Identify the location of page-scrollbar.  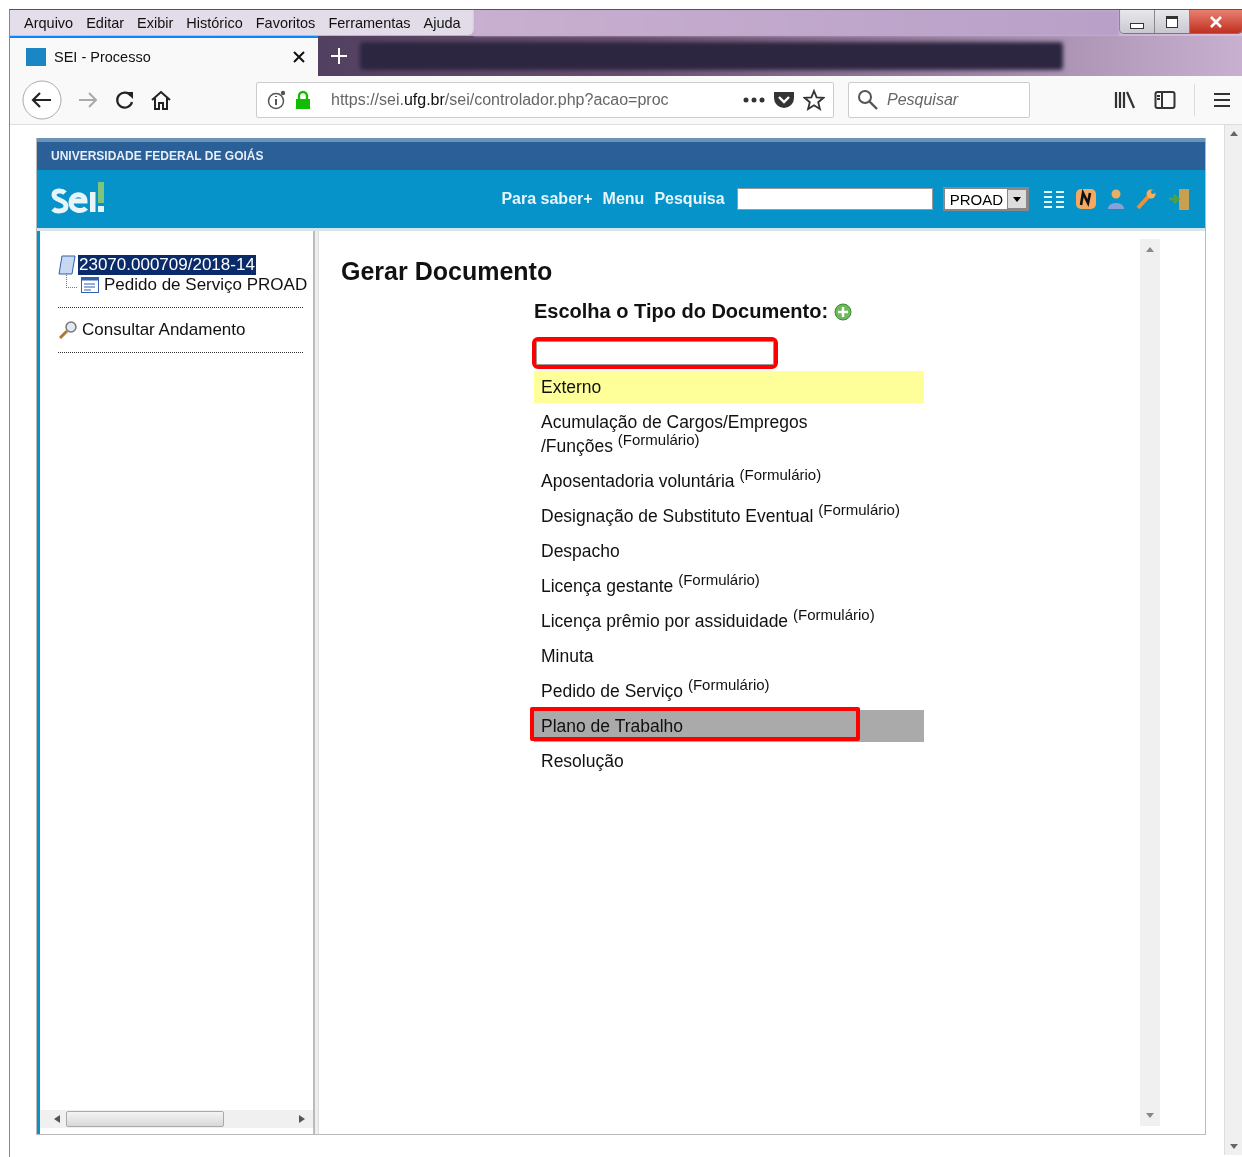
(1233, 640).